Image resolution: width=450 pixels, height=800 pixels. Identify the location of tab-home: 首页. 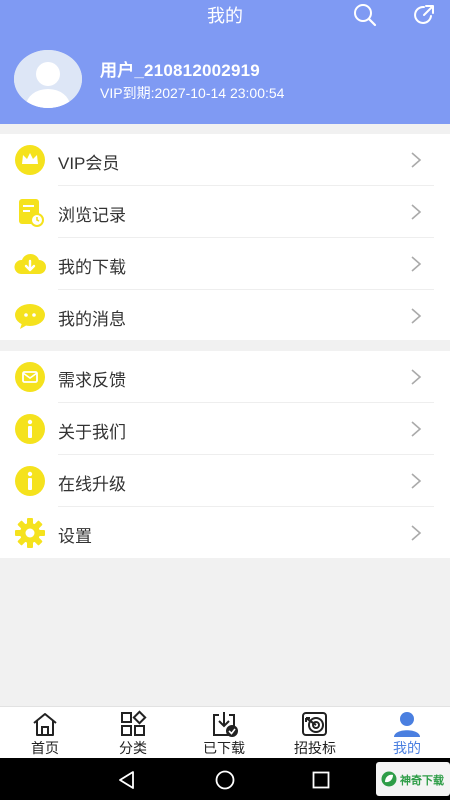
(45, 733).